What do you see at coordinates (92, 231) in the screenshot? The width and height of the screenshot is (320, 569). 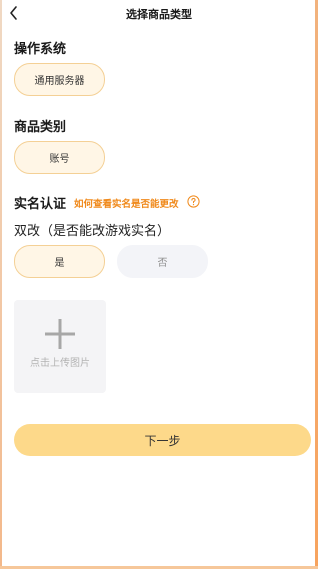 I see `realname-question: 双改（是否能改游戏实名）` at bounding box center [92, 231].